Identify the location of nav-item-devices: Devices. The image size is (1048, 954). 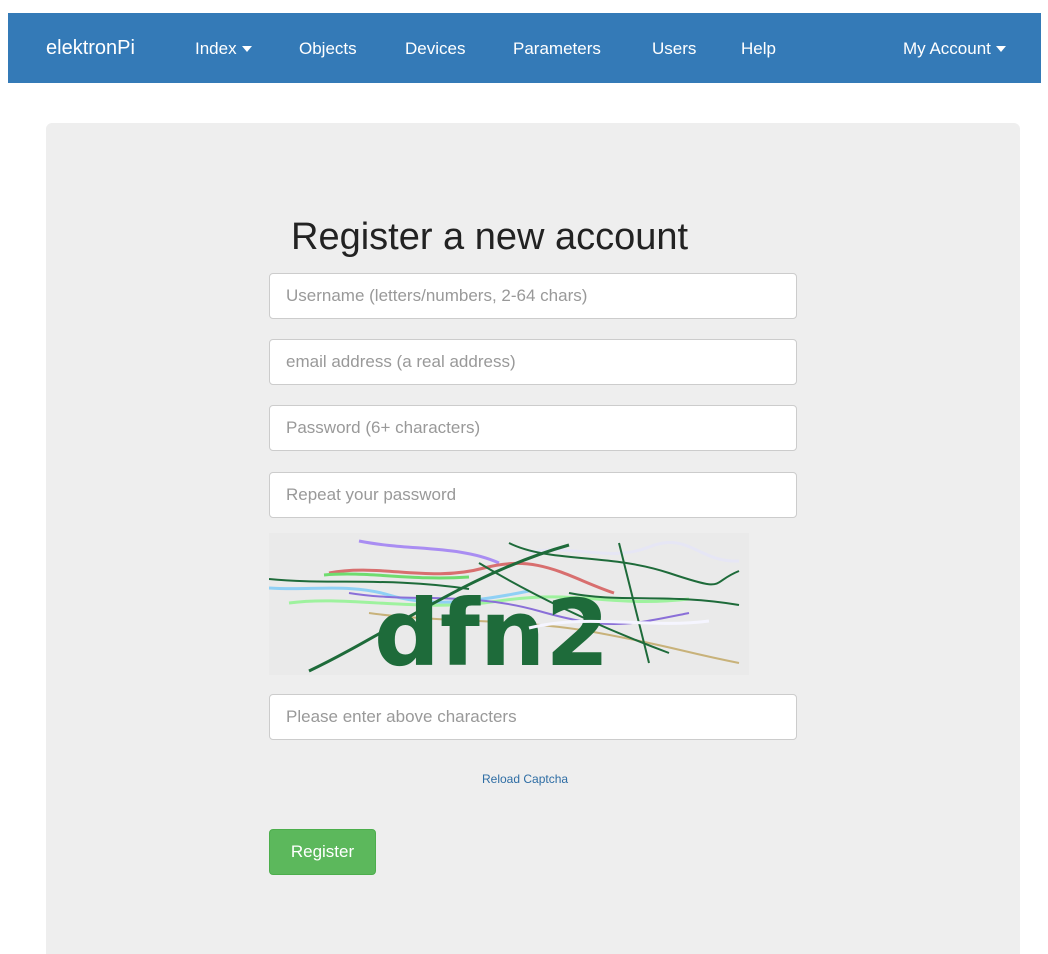
(435, 49).